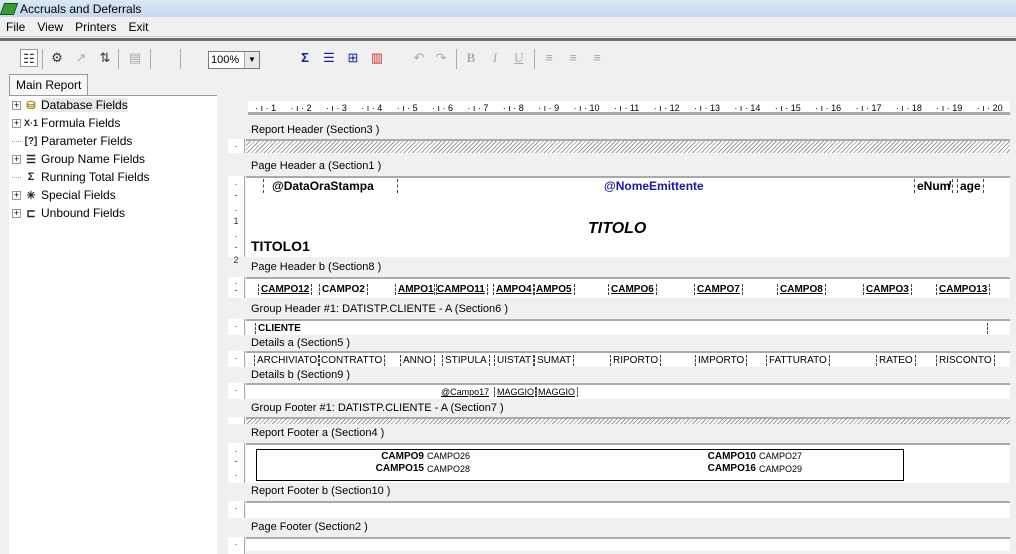 The height and width of the screenshot is (554, 1016). I want to click on chart-icon: ▥, so click(377, 58).